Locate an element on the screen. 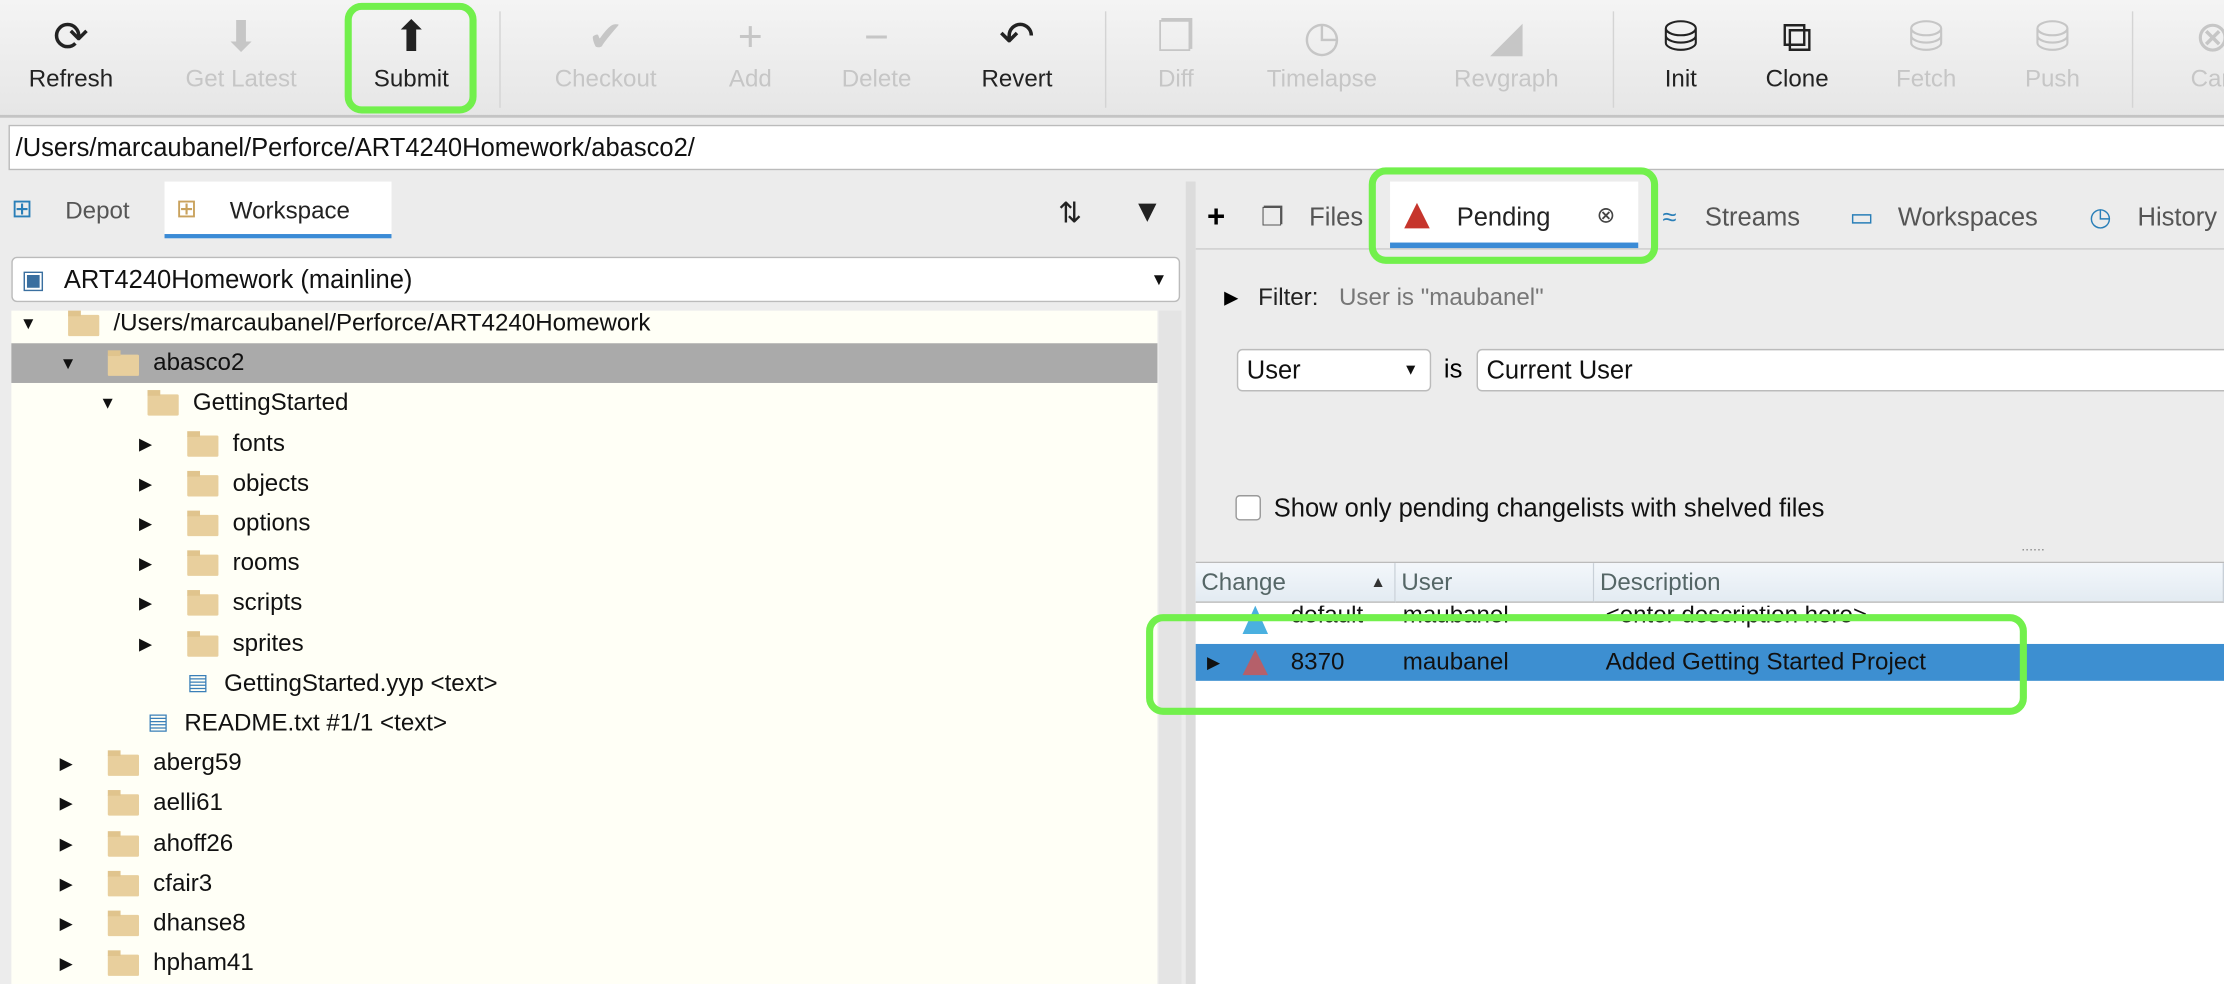  filter-icon: ▼ is located at coordinates (1147, 211).